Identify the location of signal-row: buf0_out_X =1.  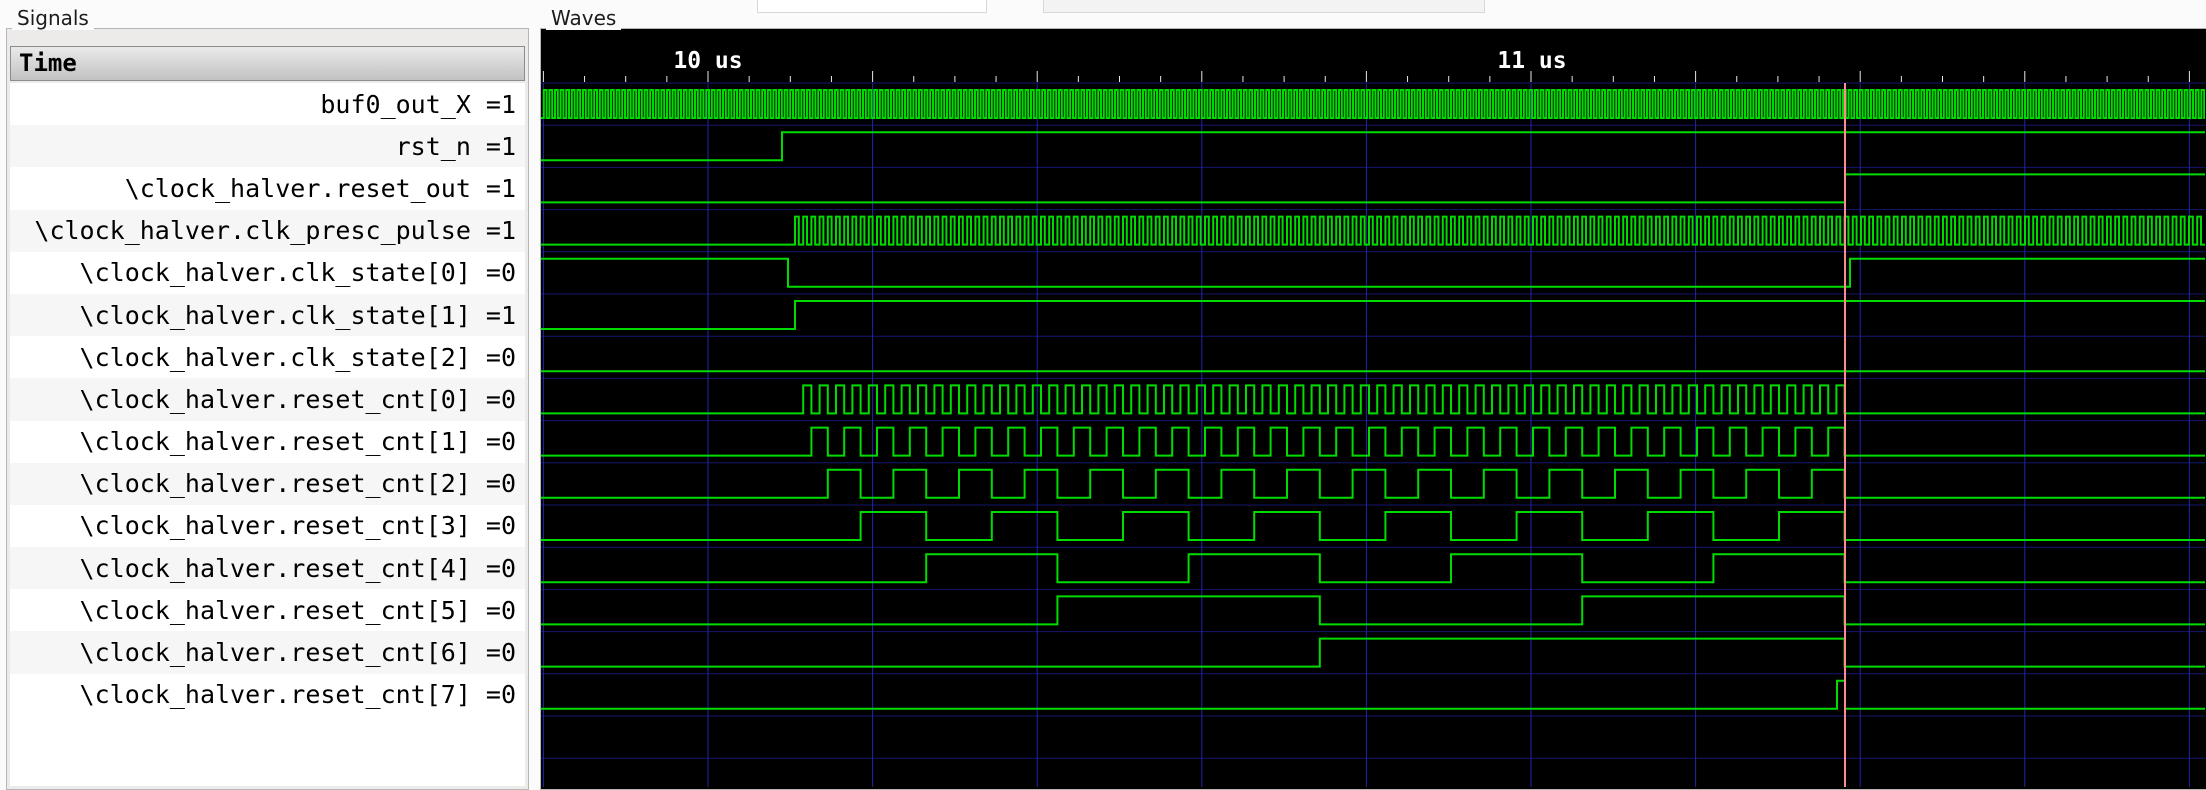
(267, 104).